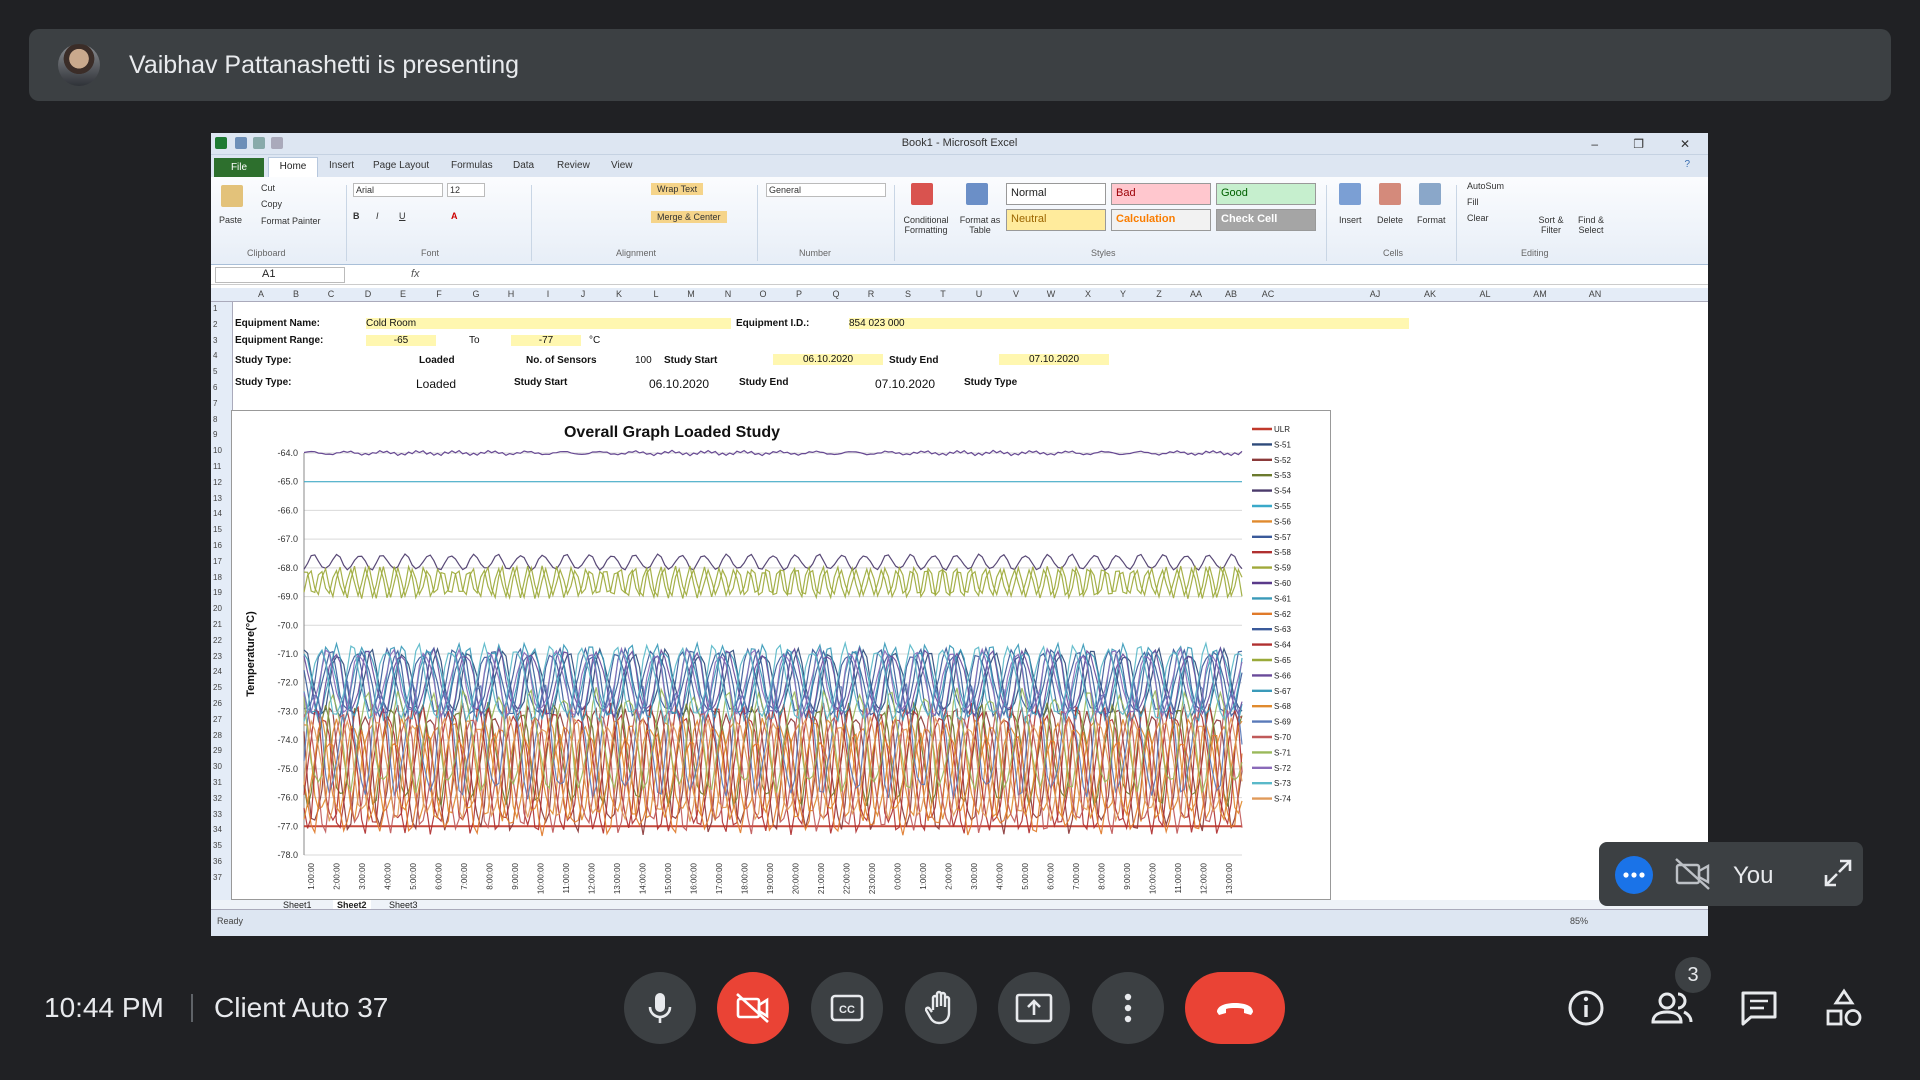  What do you see at coordinates (1051, 294) in the screenshot?
I see `column-header: W` at bounding box center [1051, 294].